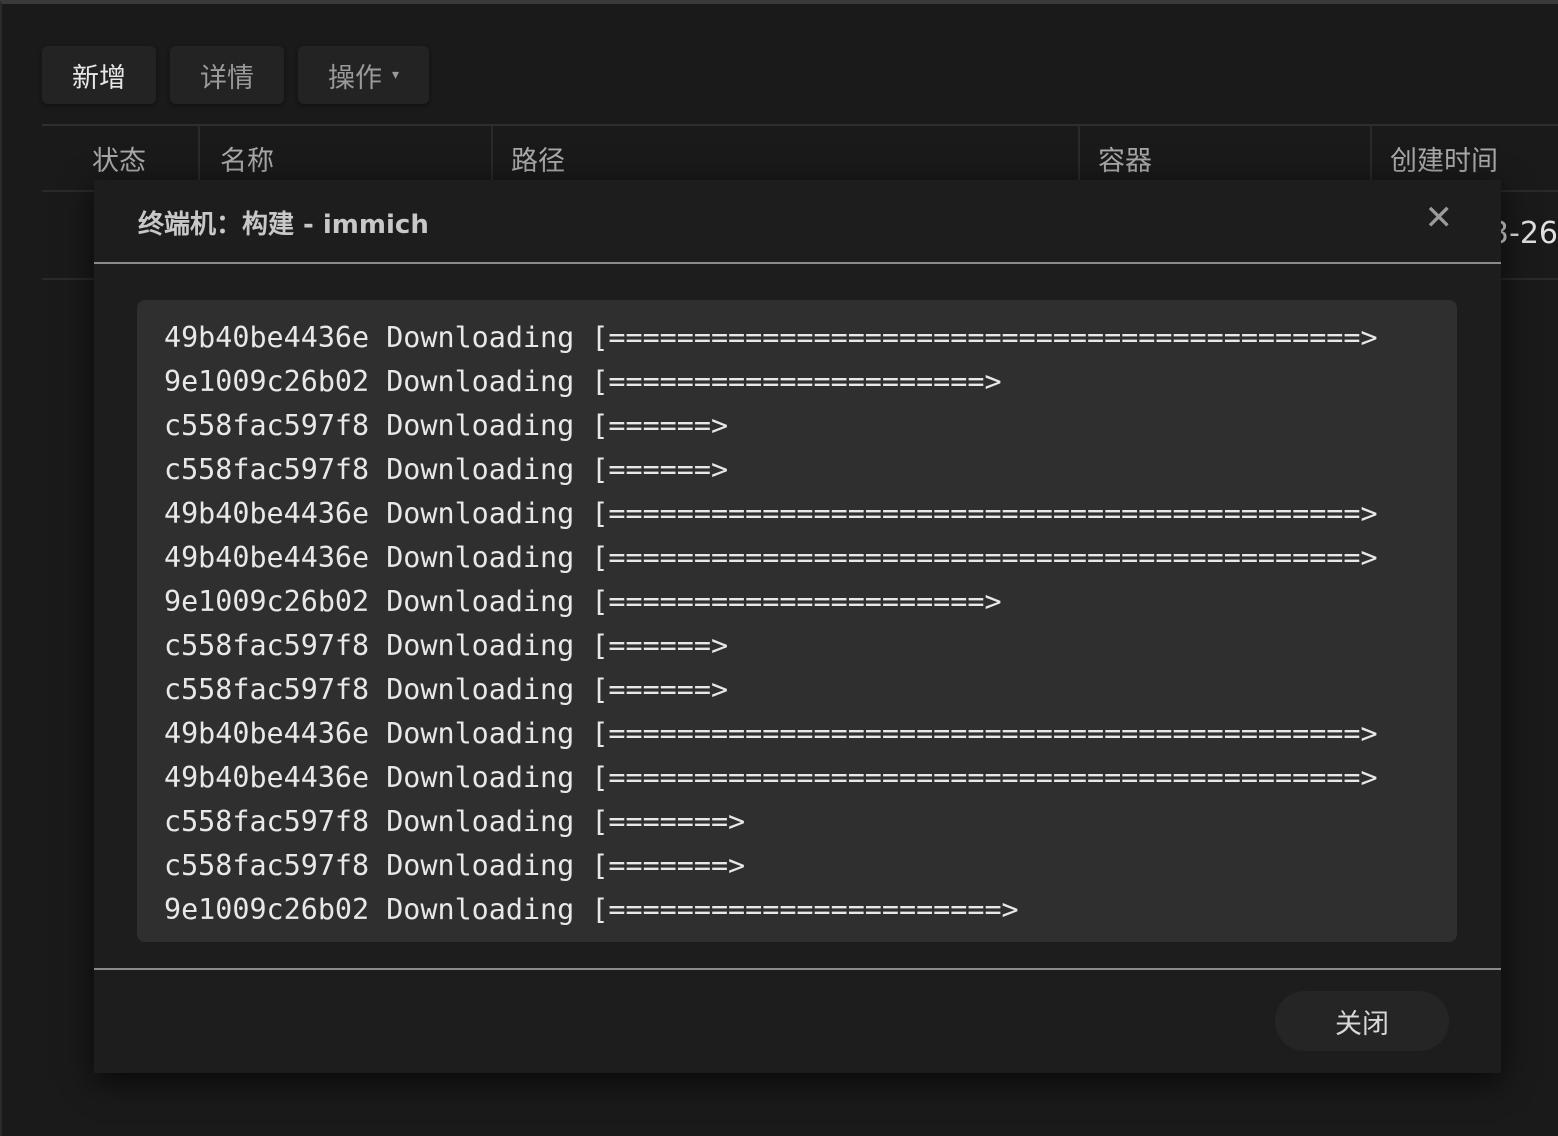  What do you see at coordinates (119, 161) in the screenshot?
I see `header-label: 状态` at bounding box center [119, 161].